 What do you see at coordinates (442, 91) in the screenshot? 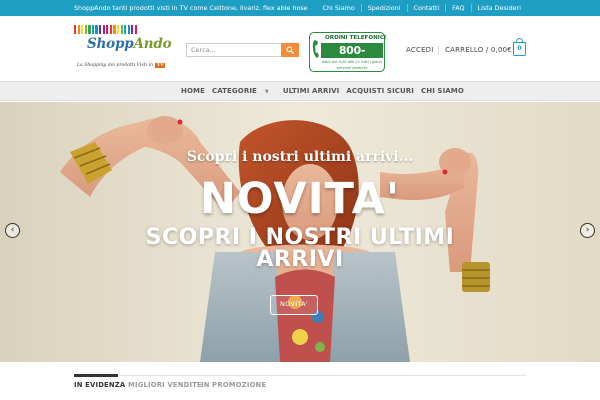
I see `nav-item-chi-siamo: CHI SIAMO` at bounding box center [442, 91].